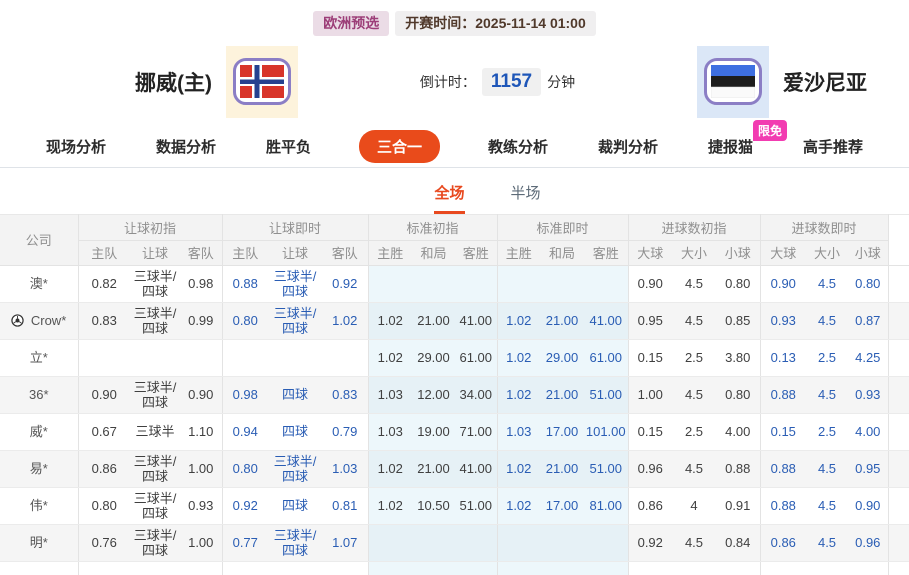 The width and height of the screenshot is (909, 575). Describe the element at coordinates (898, 432) in the screenshot. I see `filler-cell` at that location.